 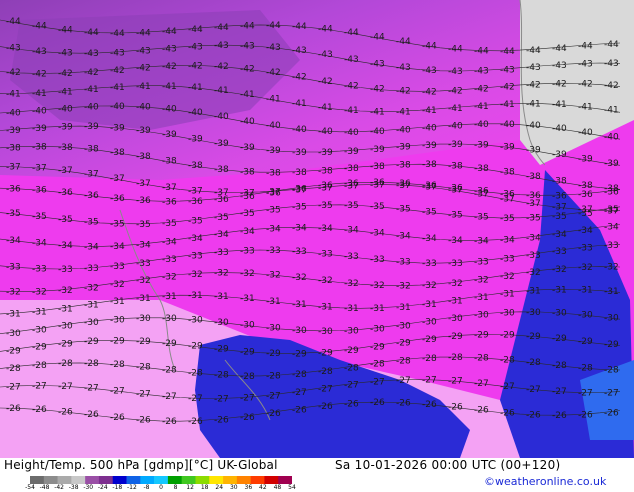 I want to click on credit-link: ©weatheronline.co.uk, so click(x=545, y=481).